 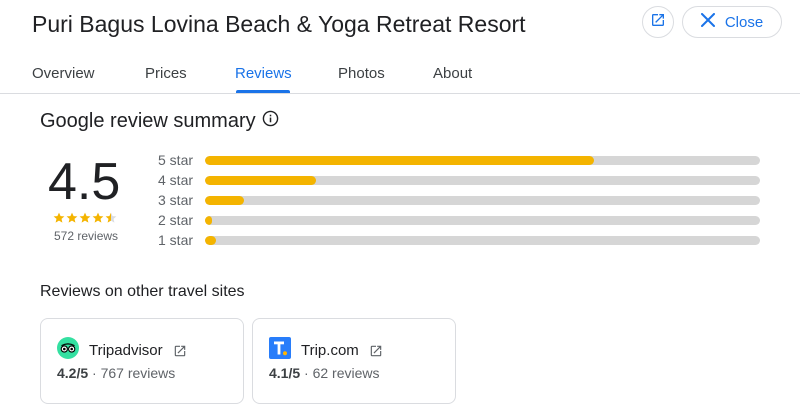 What do you see at coordinates (744, 22) in the screenshot?
I see `close-label: Close` at bounding box center [744, 22].